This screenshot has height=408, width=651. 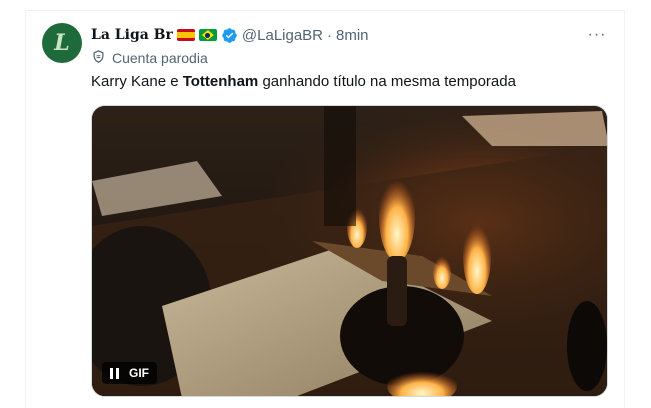 I want to click on avatar: L, so click(x=62, y=43).